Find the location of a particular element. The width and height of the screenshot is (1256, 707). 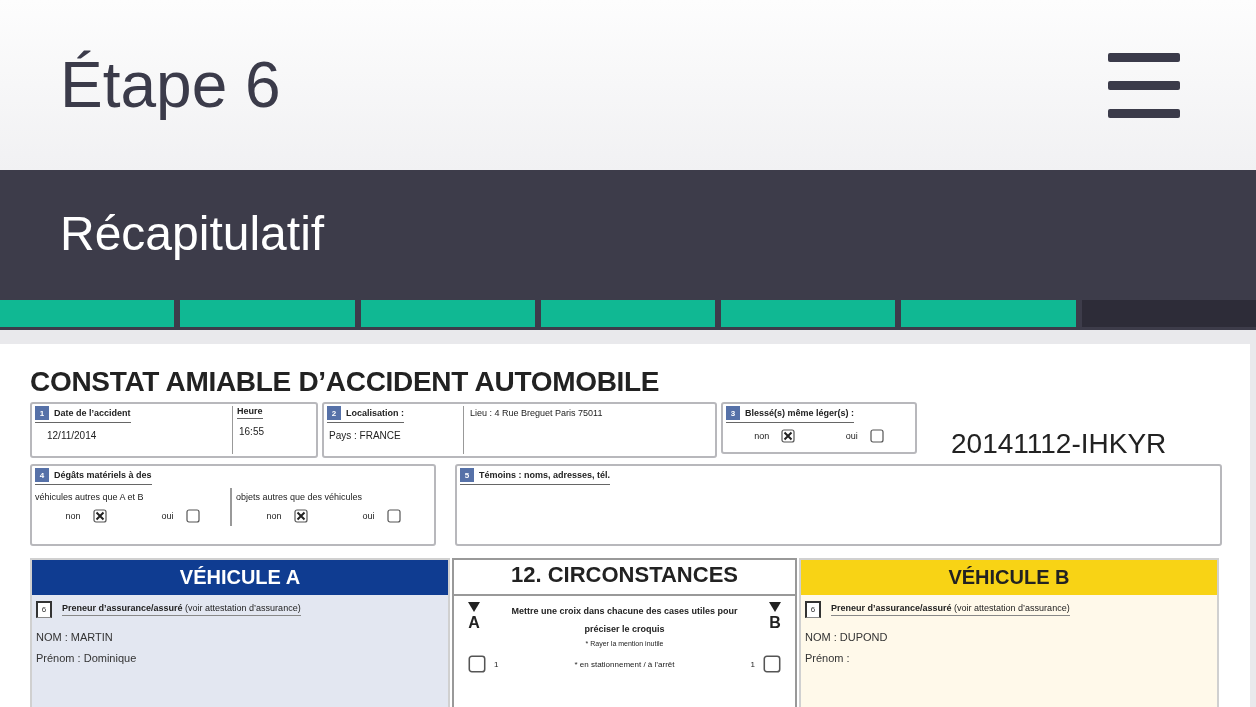

field-label: objets autres que des véhicules is located at coordinates (300, 497).